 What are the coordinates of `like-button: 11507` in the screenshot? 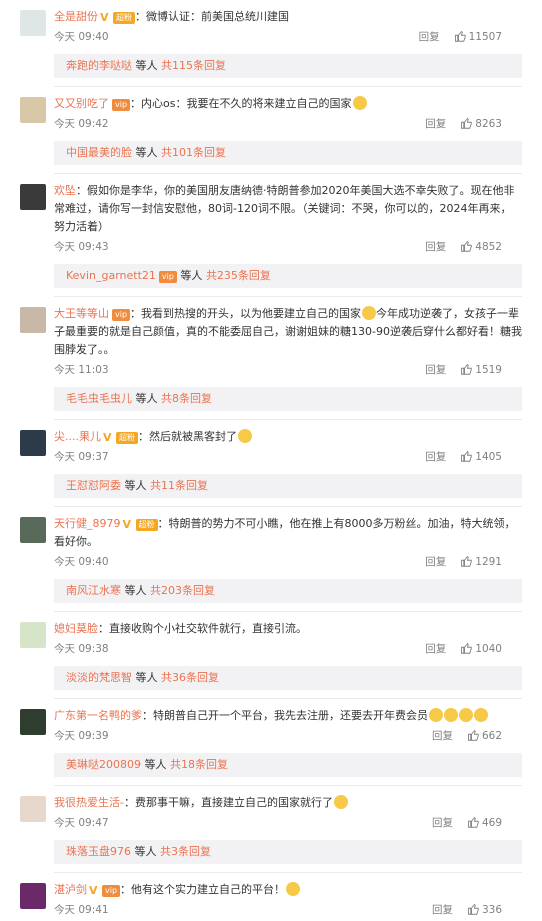 It's located at (478, 36).